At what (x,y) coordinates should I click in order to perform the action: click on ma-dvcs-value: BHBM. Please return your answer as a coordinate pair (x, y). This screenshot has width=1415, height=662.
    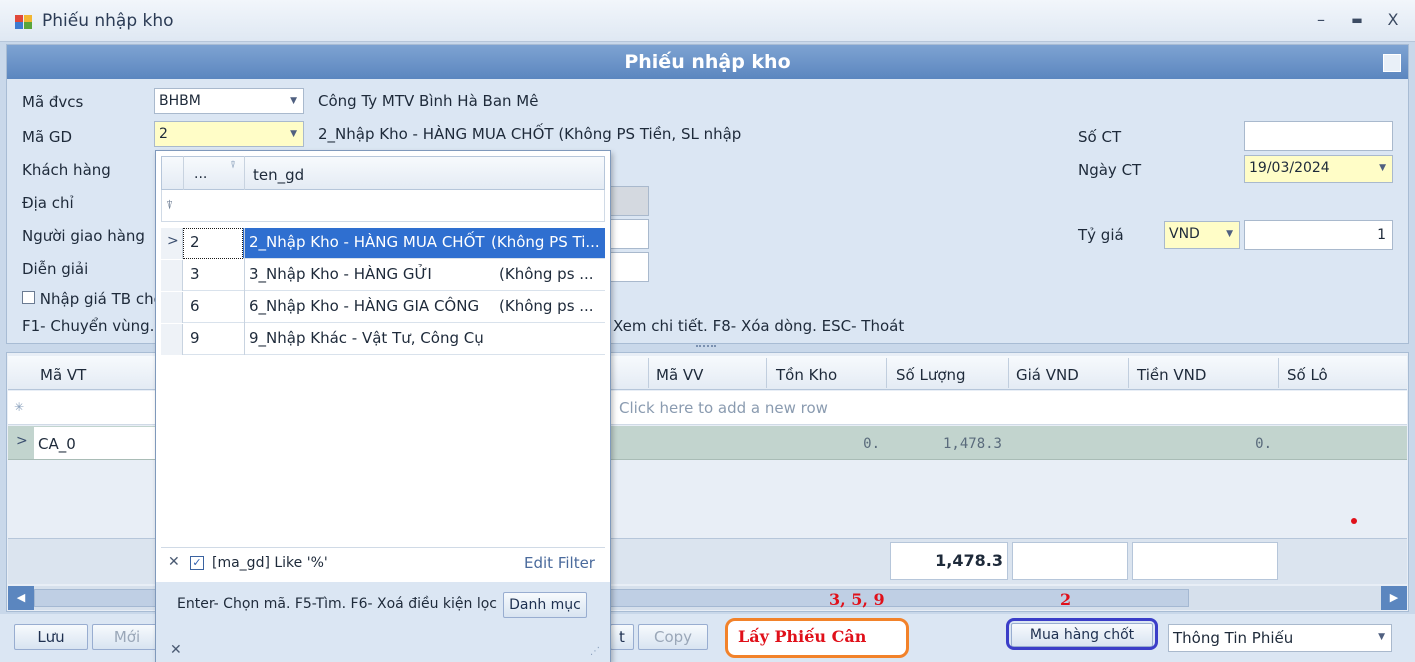
    Looking at the image, I should click on (180, 101).